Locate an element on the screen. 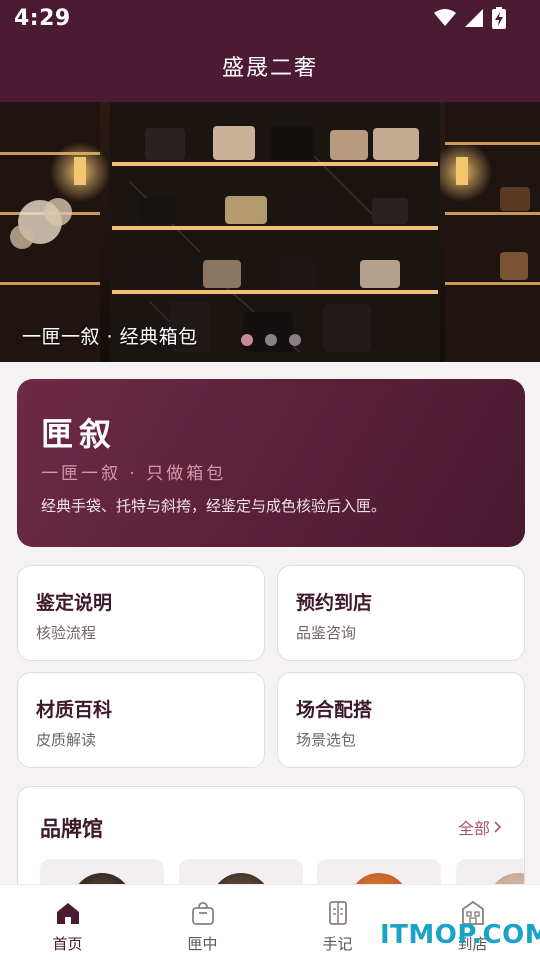 The height and width of the screenshot is (960, 540). home-icon is located at coordinates (68, 913).